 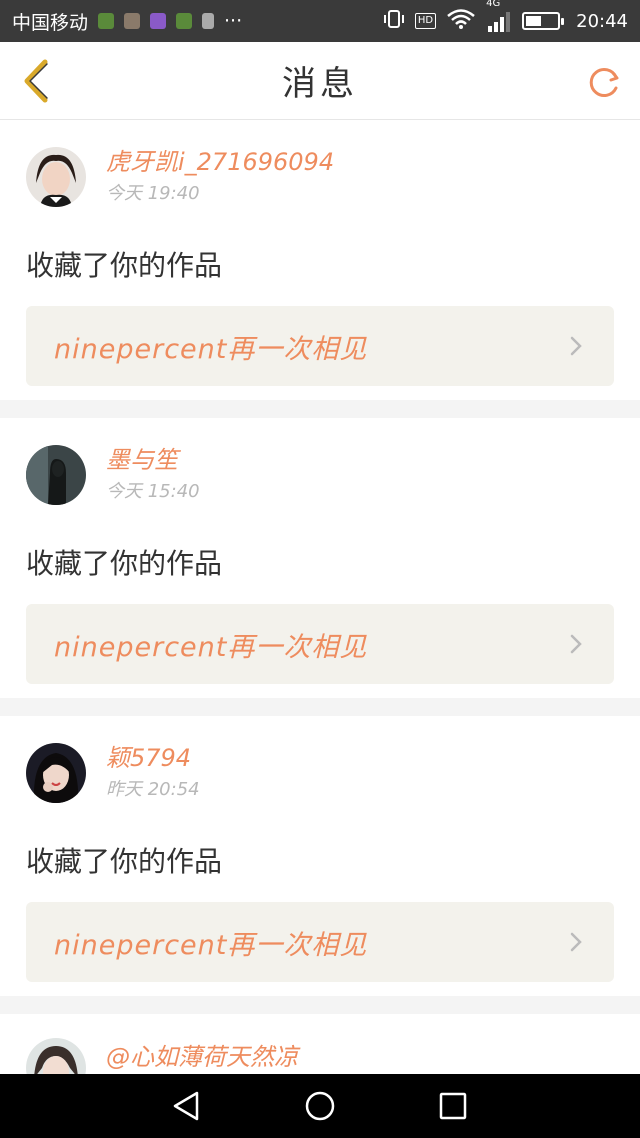 I want to click on username: 颖5794, so click(x=153, y=758).